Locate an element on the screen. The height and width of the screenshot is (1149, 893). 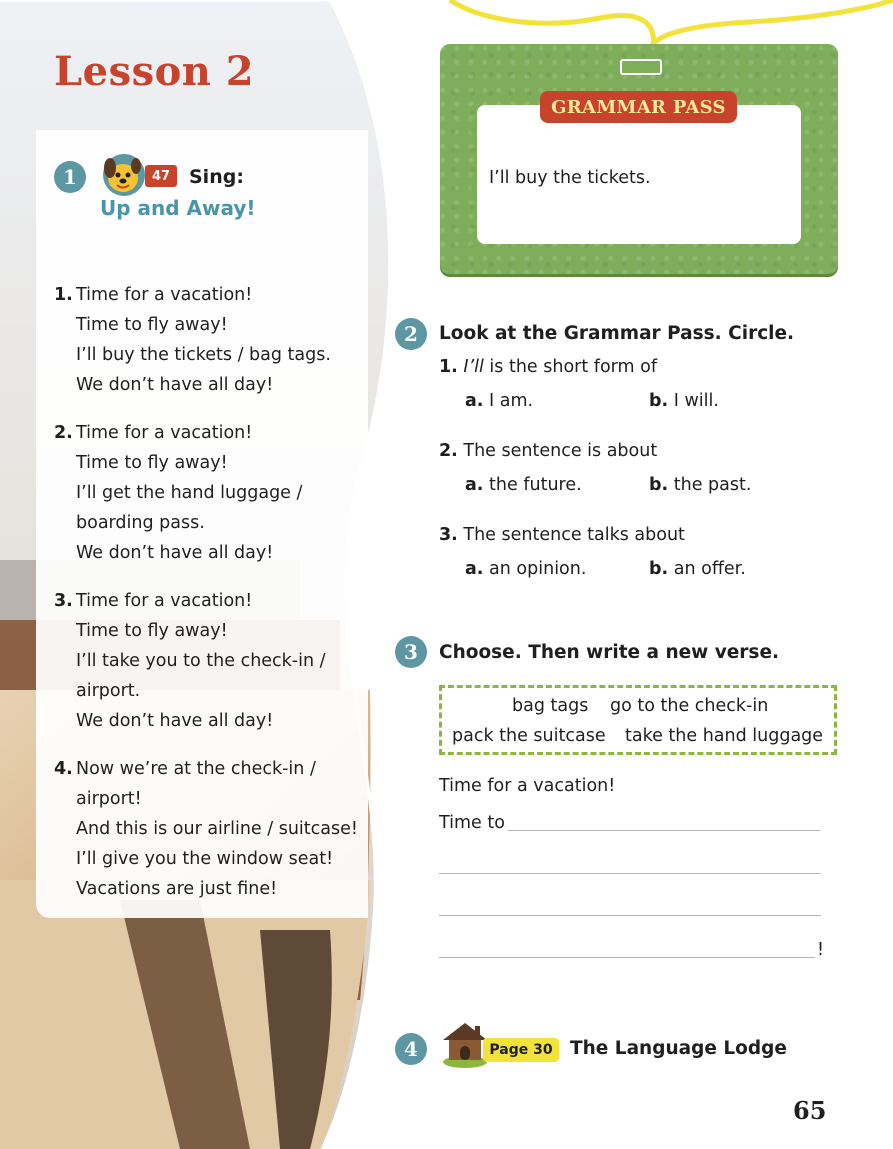
grammar-pass-sentence: I’ll buy the tickets. is located at coordinates (570, 178).